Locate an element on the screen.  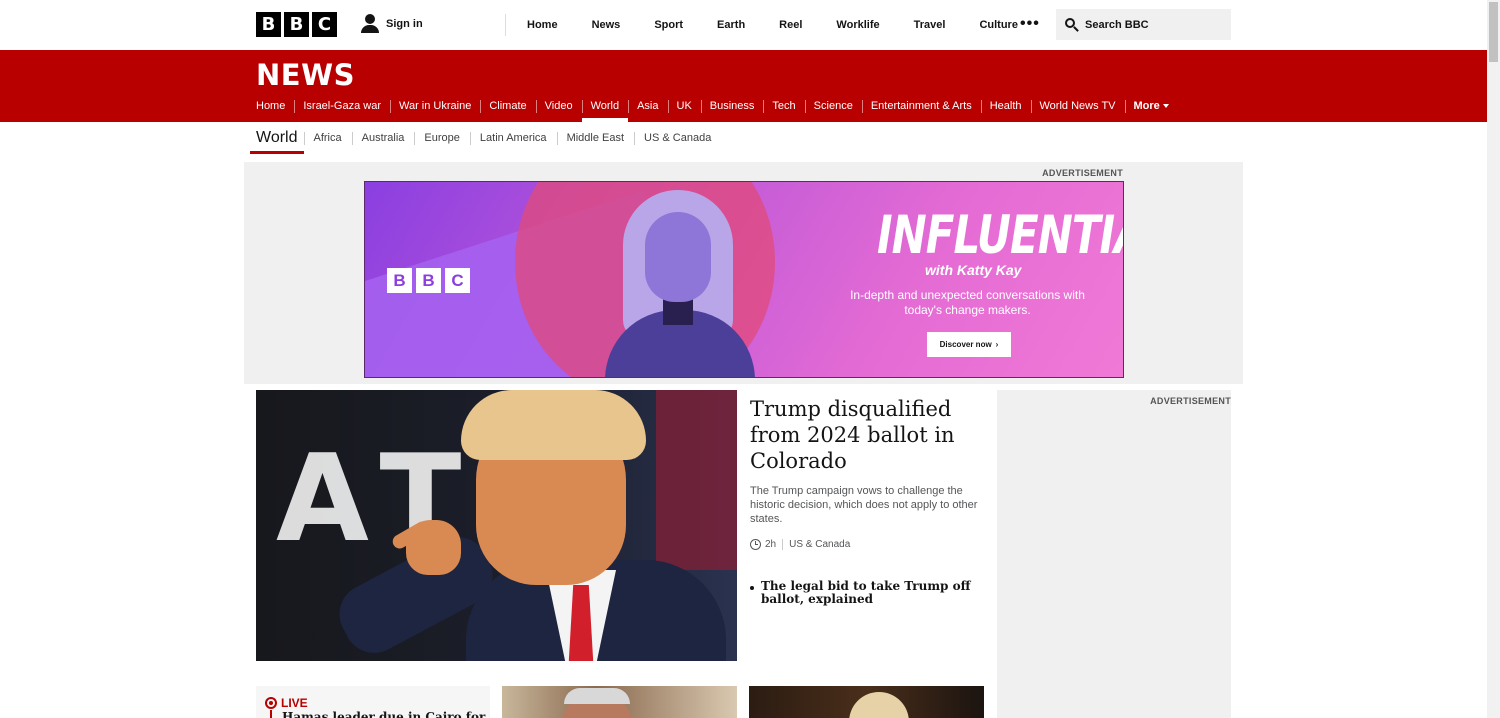
subnav-us-canada: US & Canada is located at coordinates (677, 138).